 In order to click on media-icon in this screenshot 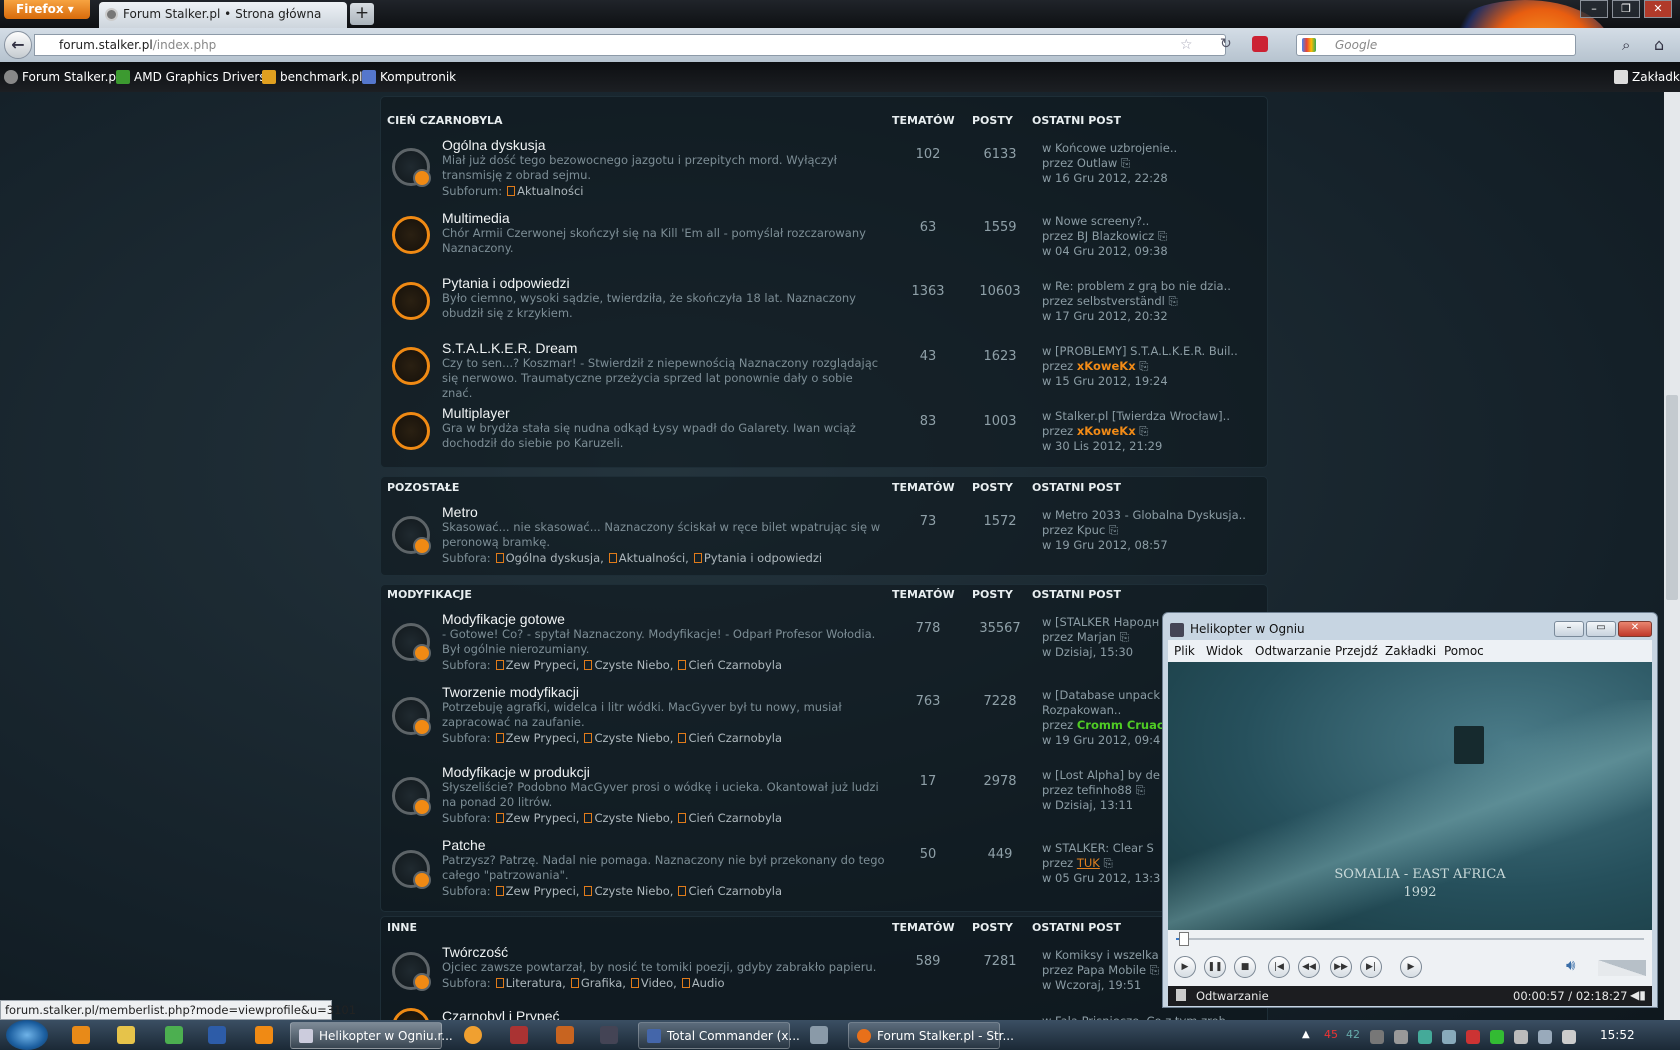, I will do `click(81, 1035)`.